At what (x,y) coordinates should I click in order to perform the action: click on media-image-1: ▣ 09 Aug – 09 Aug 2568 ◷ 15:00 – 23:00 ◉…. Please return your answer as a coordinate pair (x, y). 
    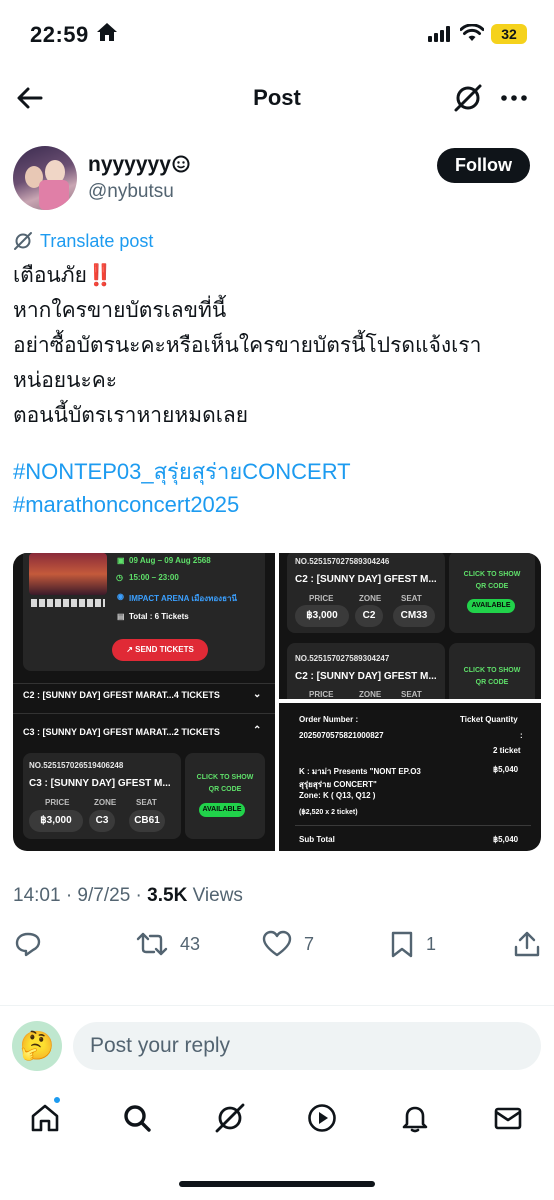
    Looking at the image, I should click on (144, 702).